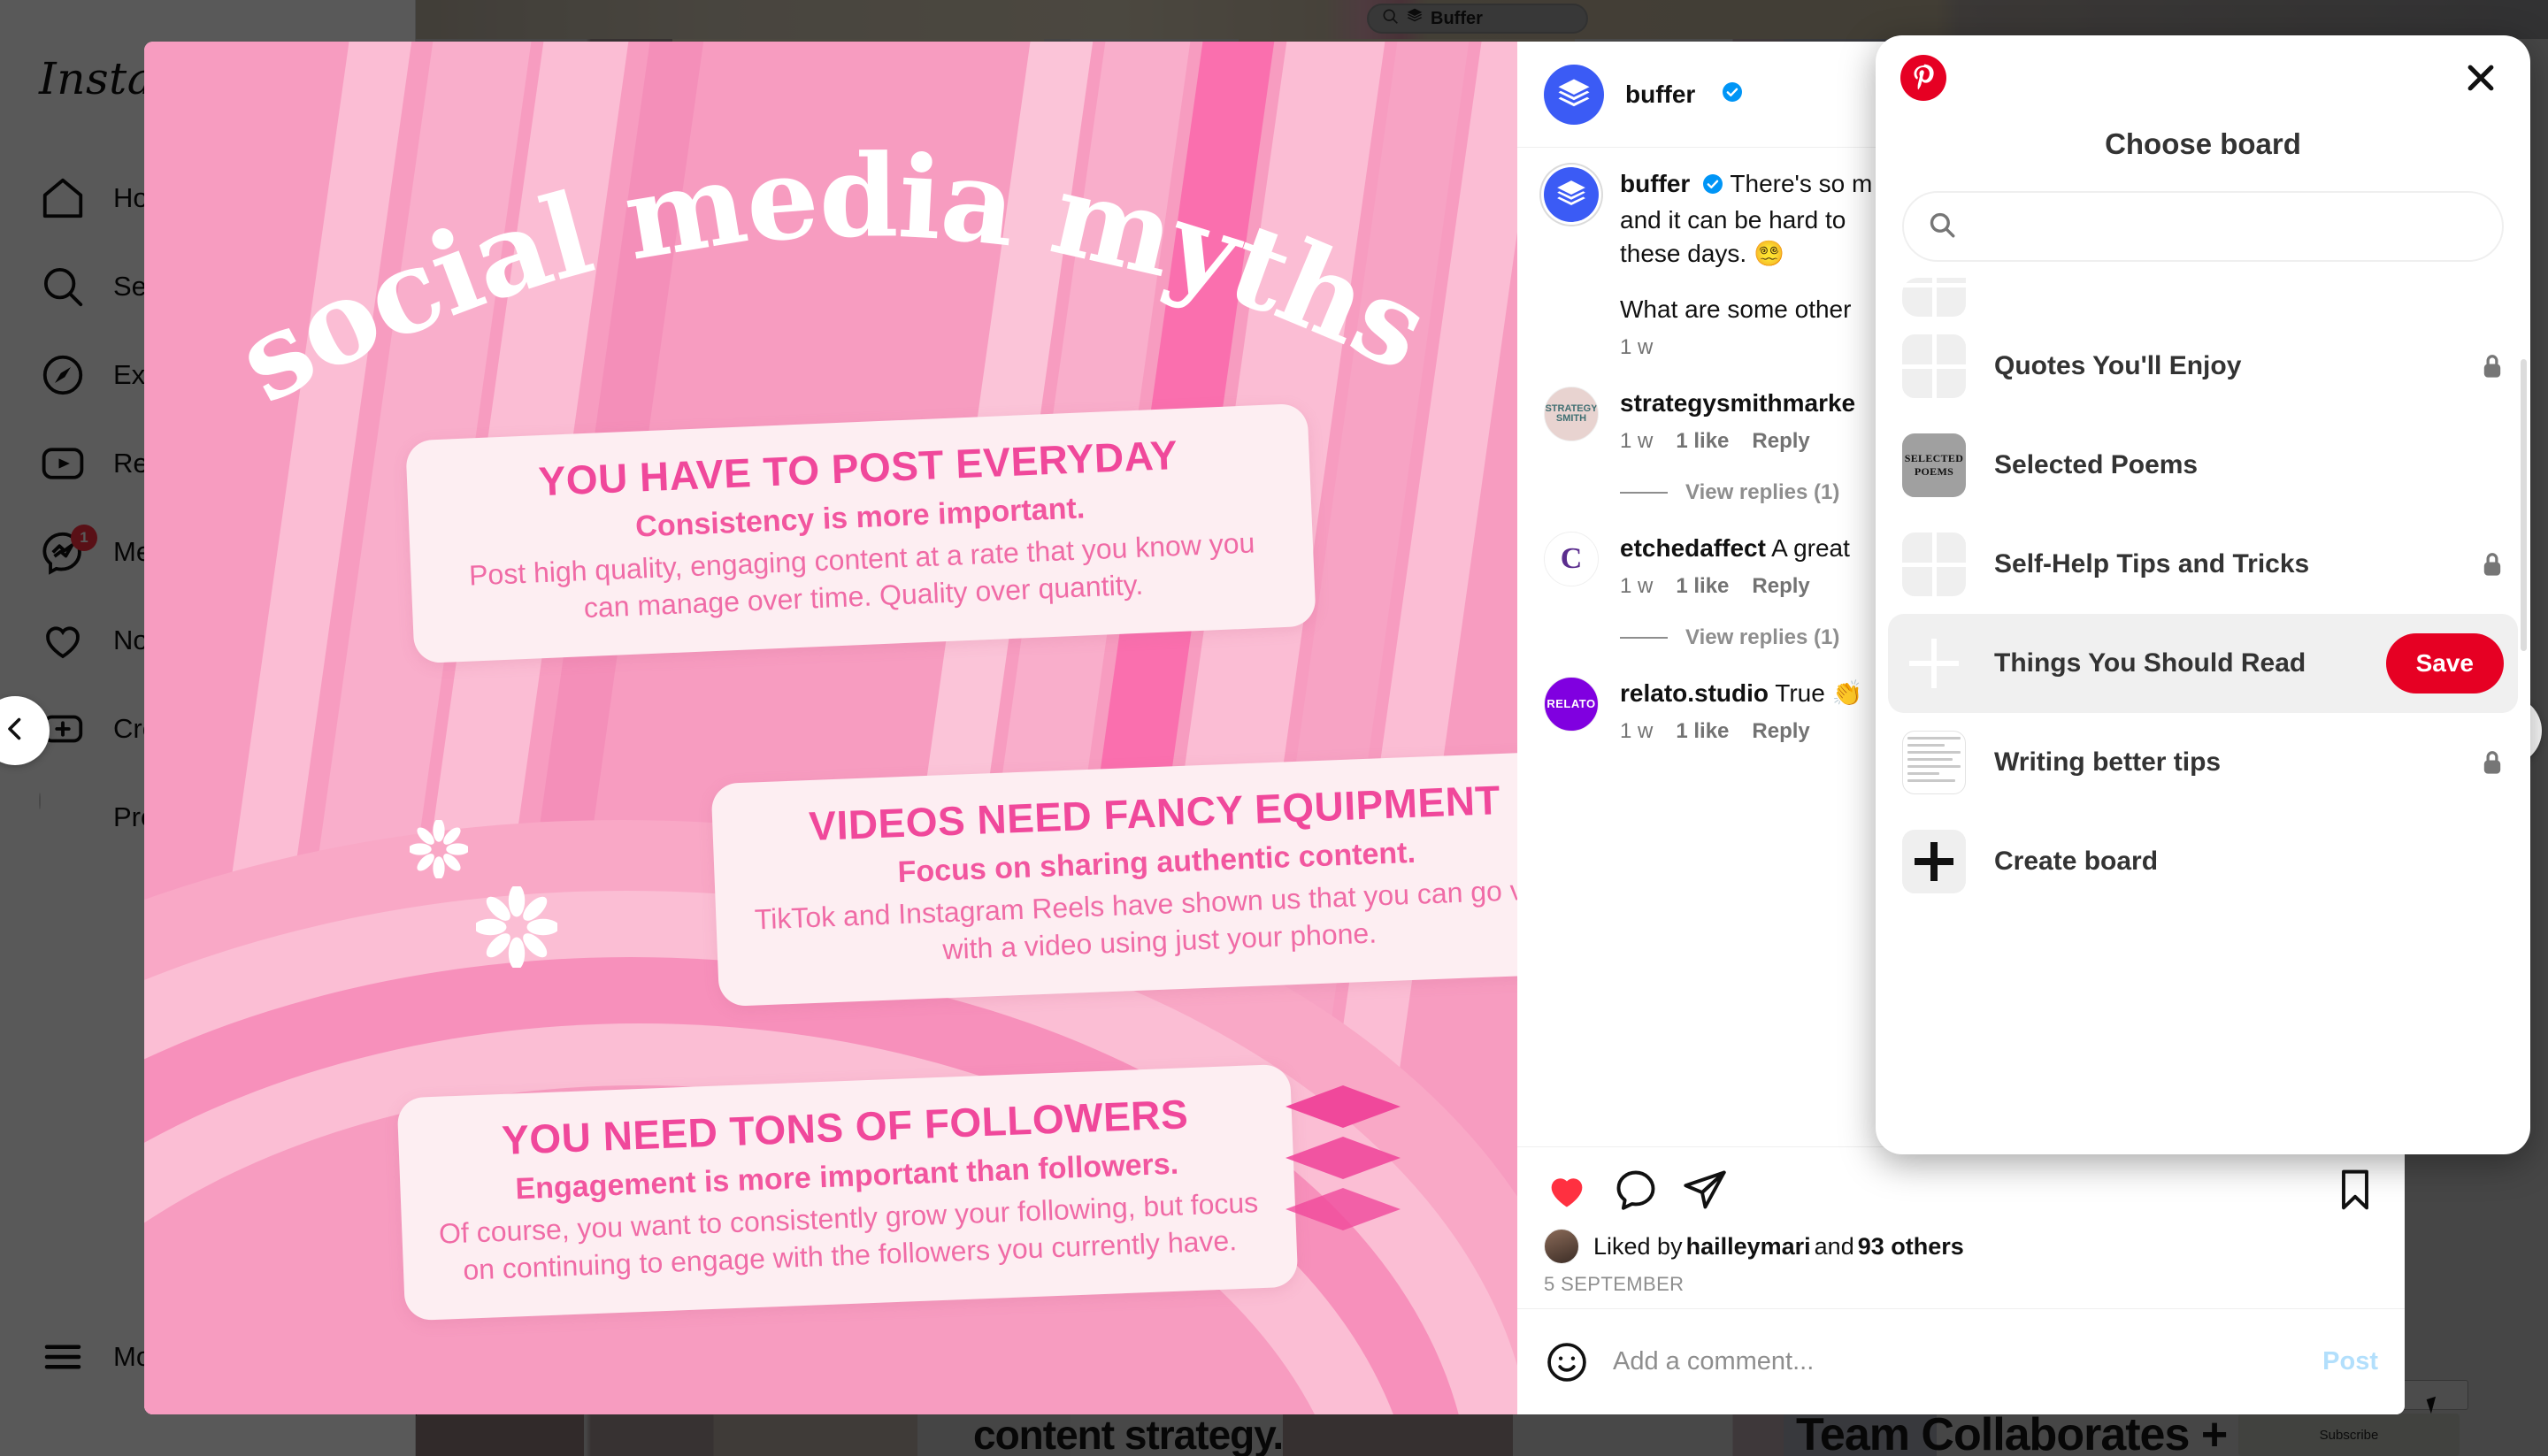  I want to click on board-row-partial, so click(2210, 297).